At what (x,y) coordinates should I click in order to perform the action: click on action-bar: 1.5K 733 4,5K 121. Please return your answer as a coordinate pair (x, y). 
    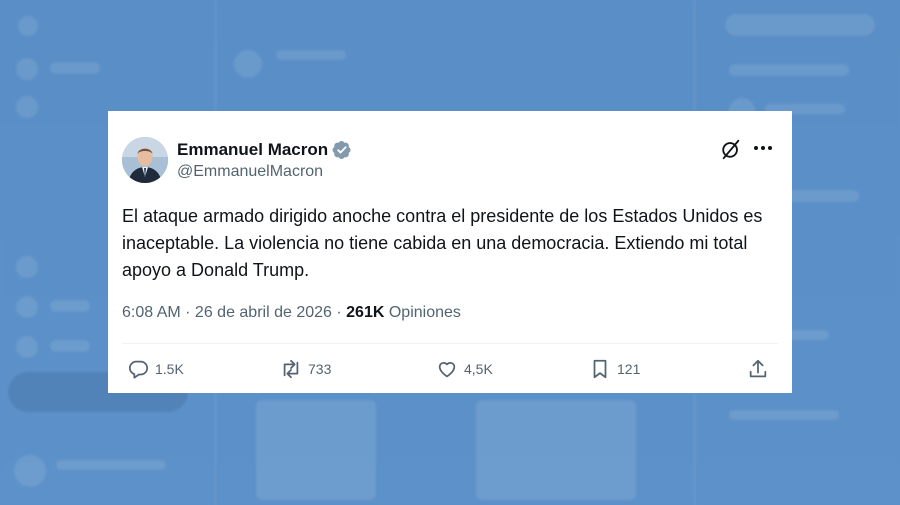
    Looking at the image, I should click on (447, 371).